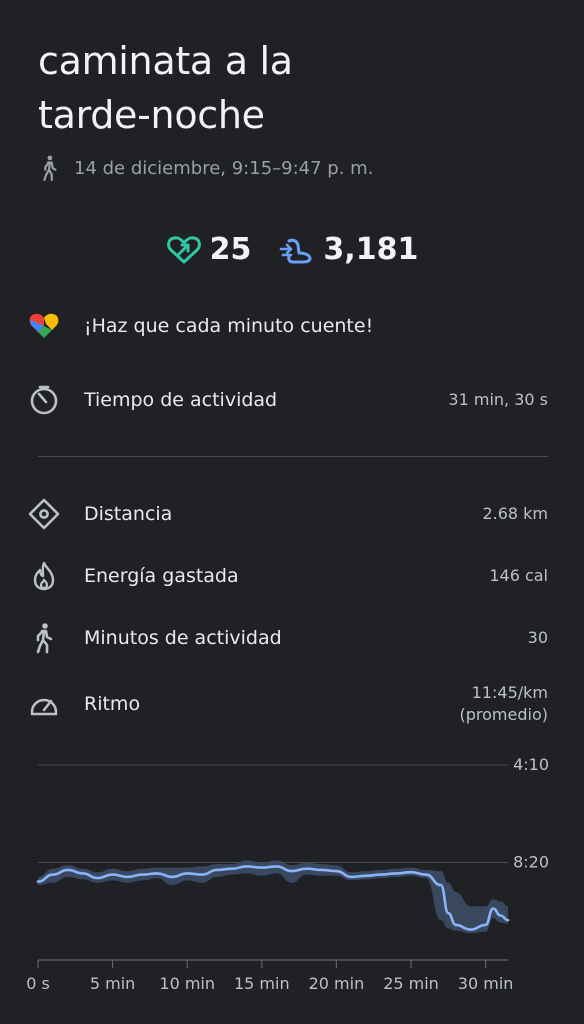 The image size is (584, 1024). Describe the element at coordinates (504, 704) in the screenshot. I see `metric-value-group: 11:45/km (promedio)` at that location.